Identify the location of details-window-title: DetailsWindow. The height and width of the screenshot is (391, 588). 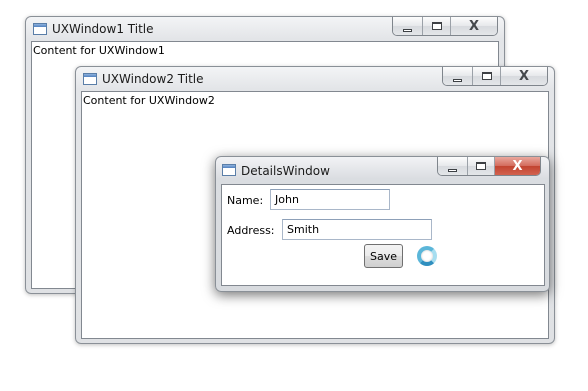
(285, 171).